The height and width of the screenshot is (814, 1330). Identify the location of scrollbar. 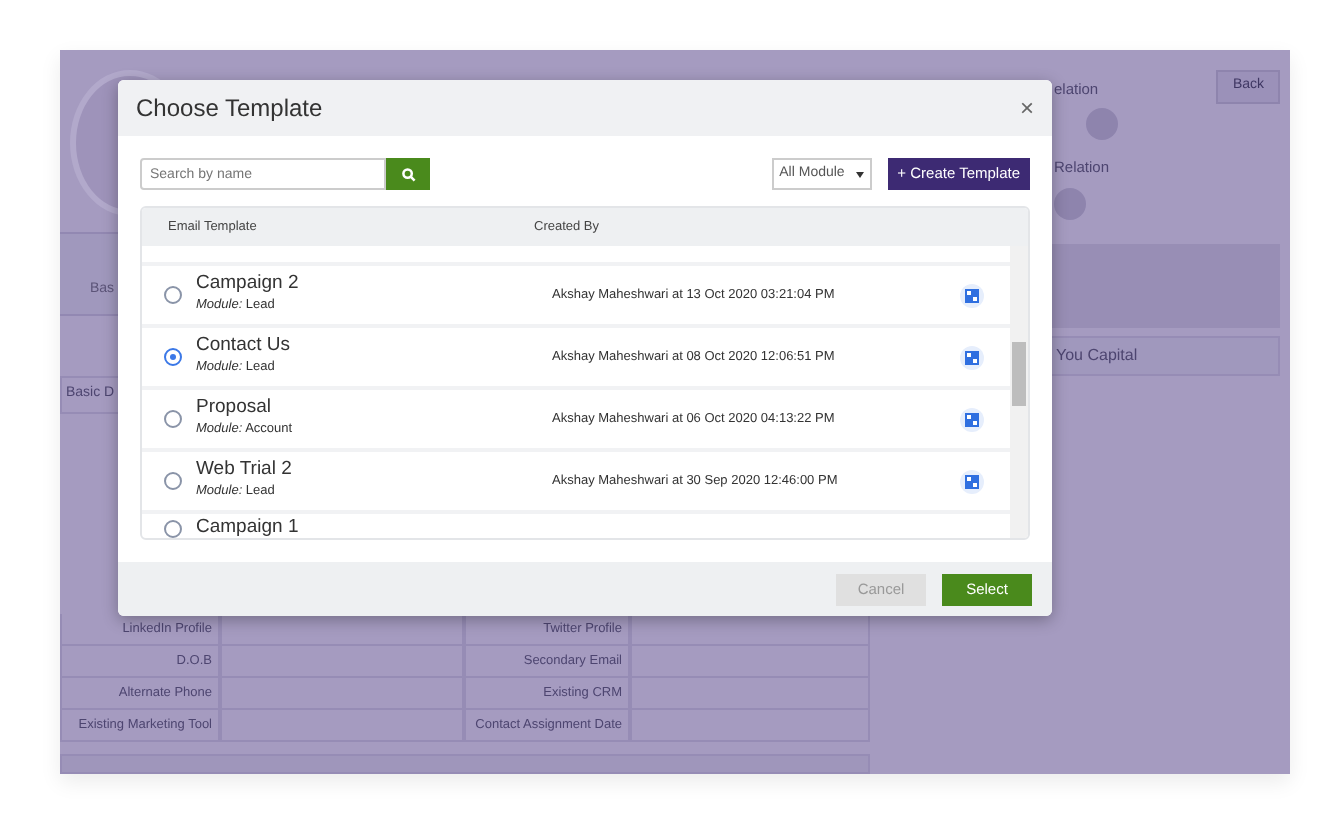
(1019, 392).